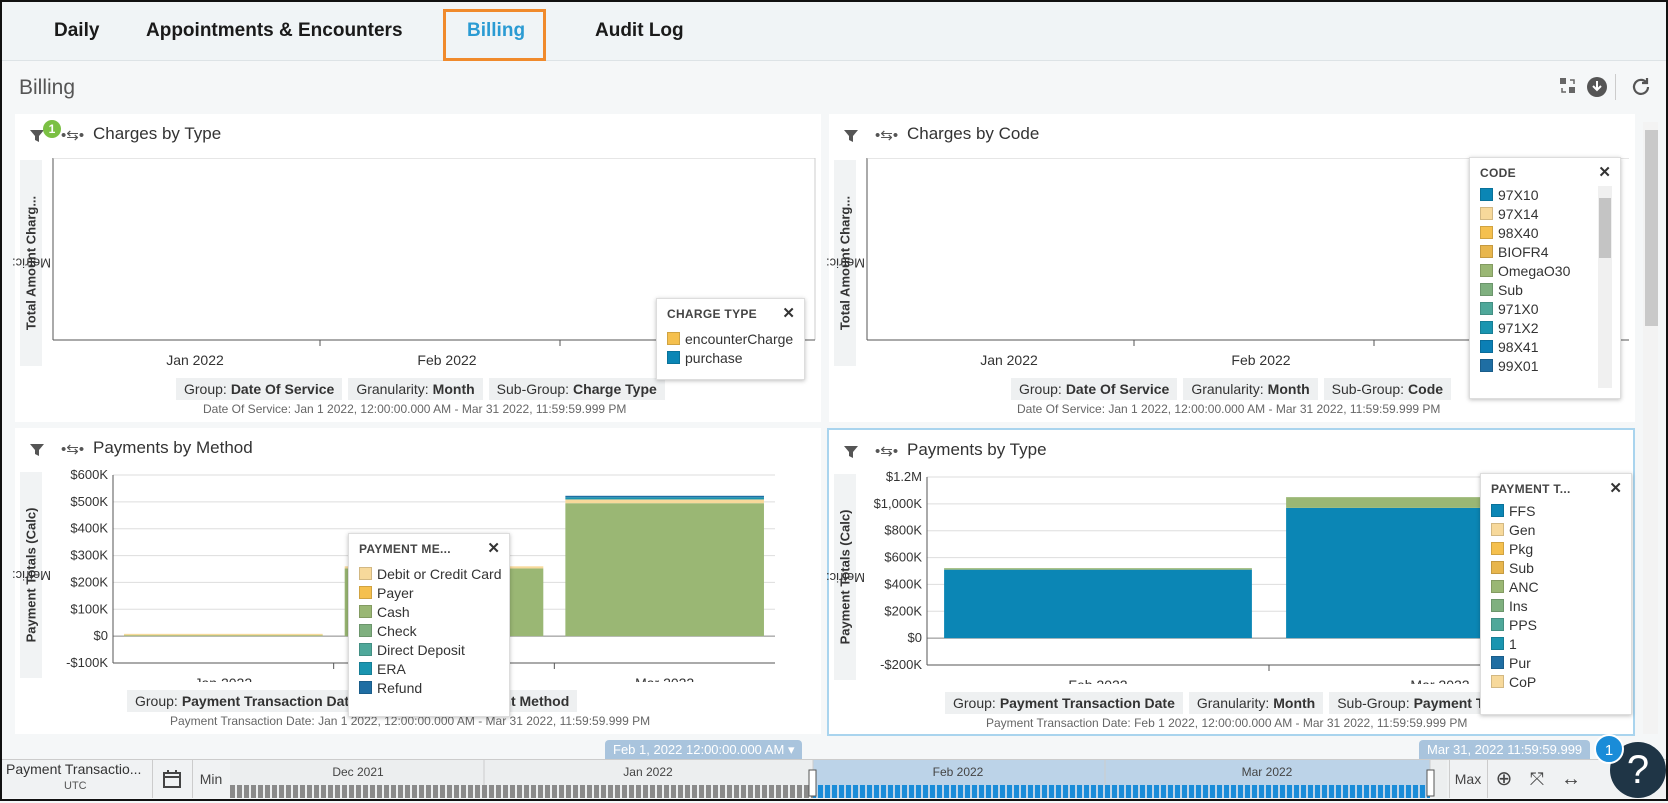  What do you see at coordinates (1467, 779) in the screenshot?
I see `timeline-max-button: Max` at bounding box center [1467, 779].